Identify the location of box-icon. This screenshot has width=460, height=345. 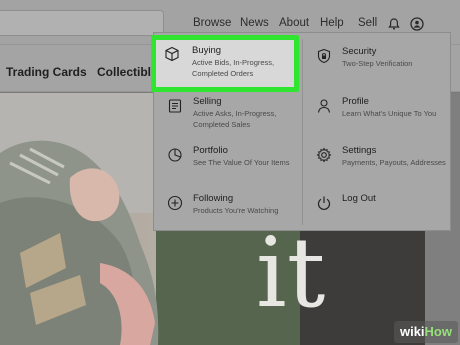
(172, 54).